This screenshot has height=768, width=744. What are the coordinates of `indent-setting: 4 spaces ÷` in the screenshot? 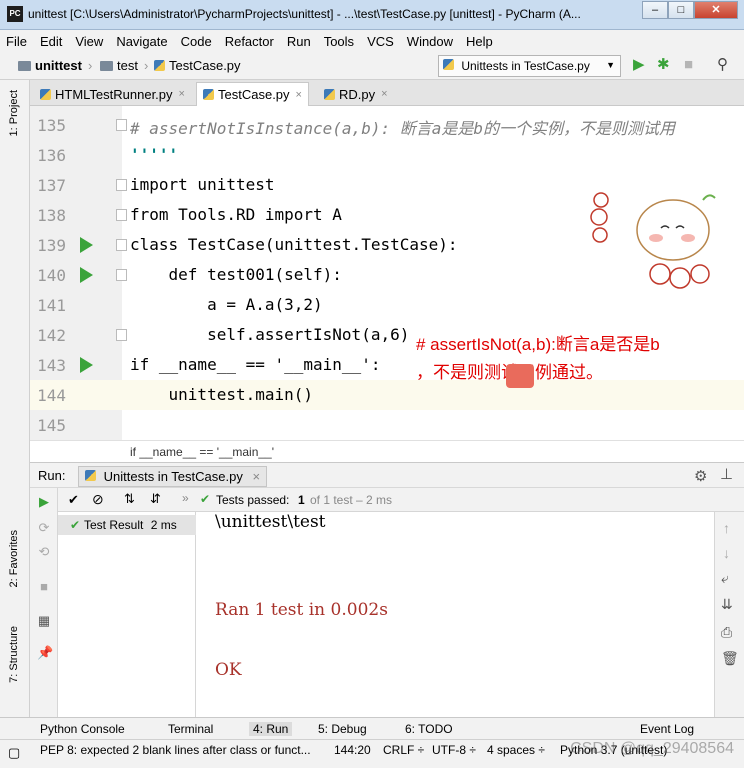 It's located at (516, 750).